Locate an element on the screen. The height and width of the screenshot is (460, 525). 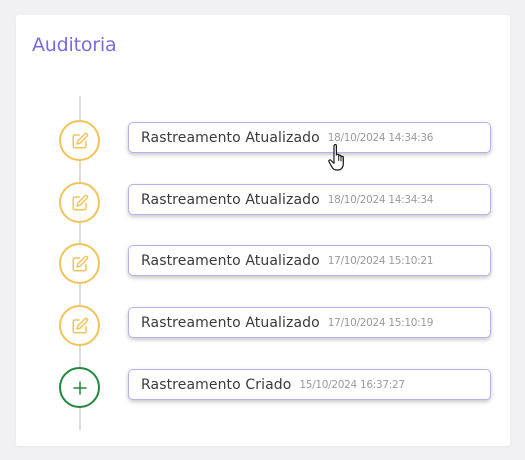
timeline-entry-card: Rastreamento Criado 15/10/2024 16:37:27 is located at coordinates (309, 384).